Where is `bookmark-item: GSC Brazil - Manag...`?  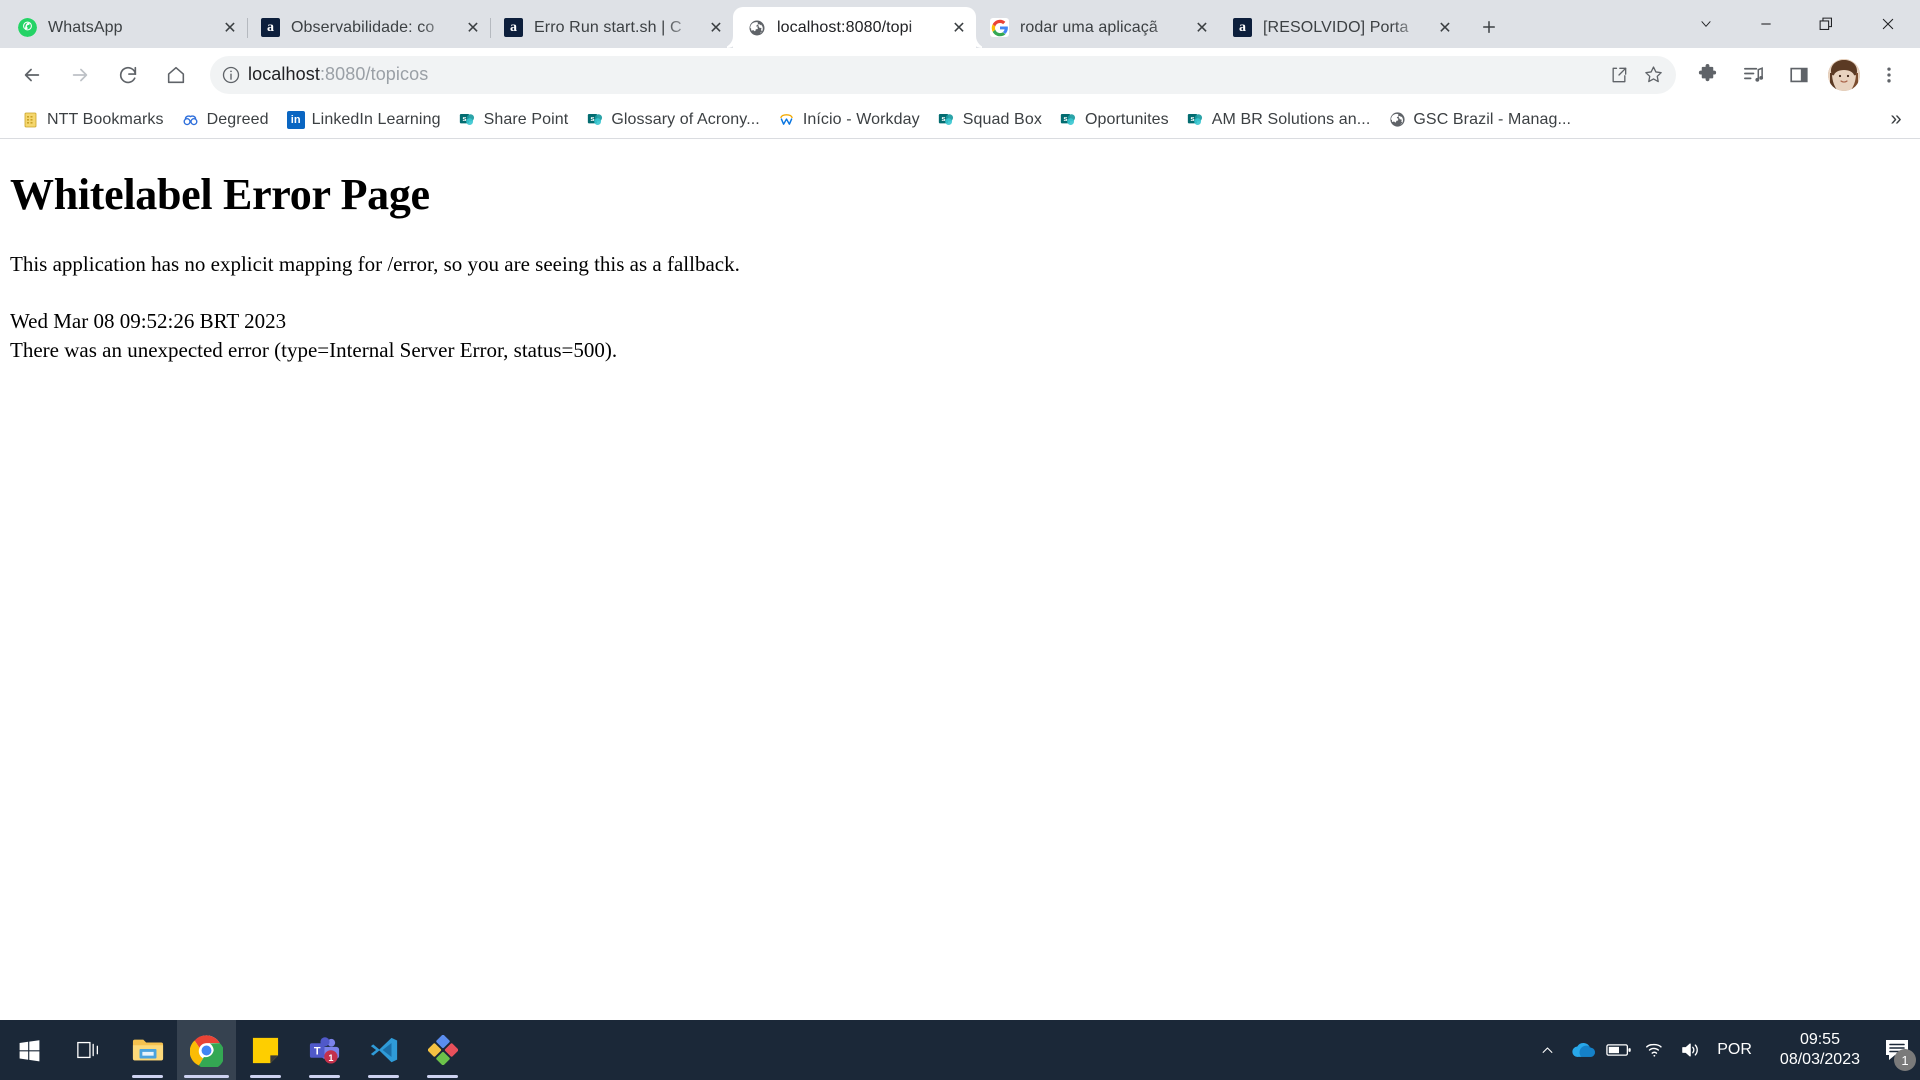 bookmark-item: GSC Brazil - Manag... is located at coordinates (1479, 120).